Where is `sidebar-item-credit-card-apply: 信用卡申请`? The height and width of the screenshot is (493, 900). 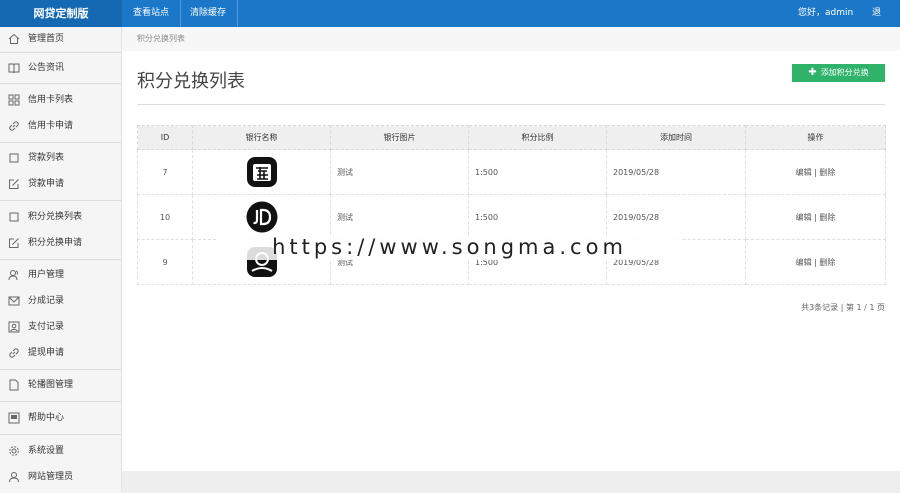
sidebar-item-credit-card-apply: 信用卡申请 is located at coordinates (60, 126).